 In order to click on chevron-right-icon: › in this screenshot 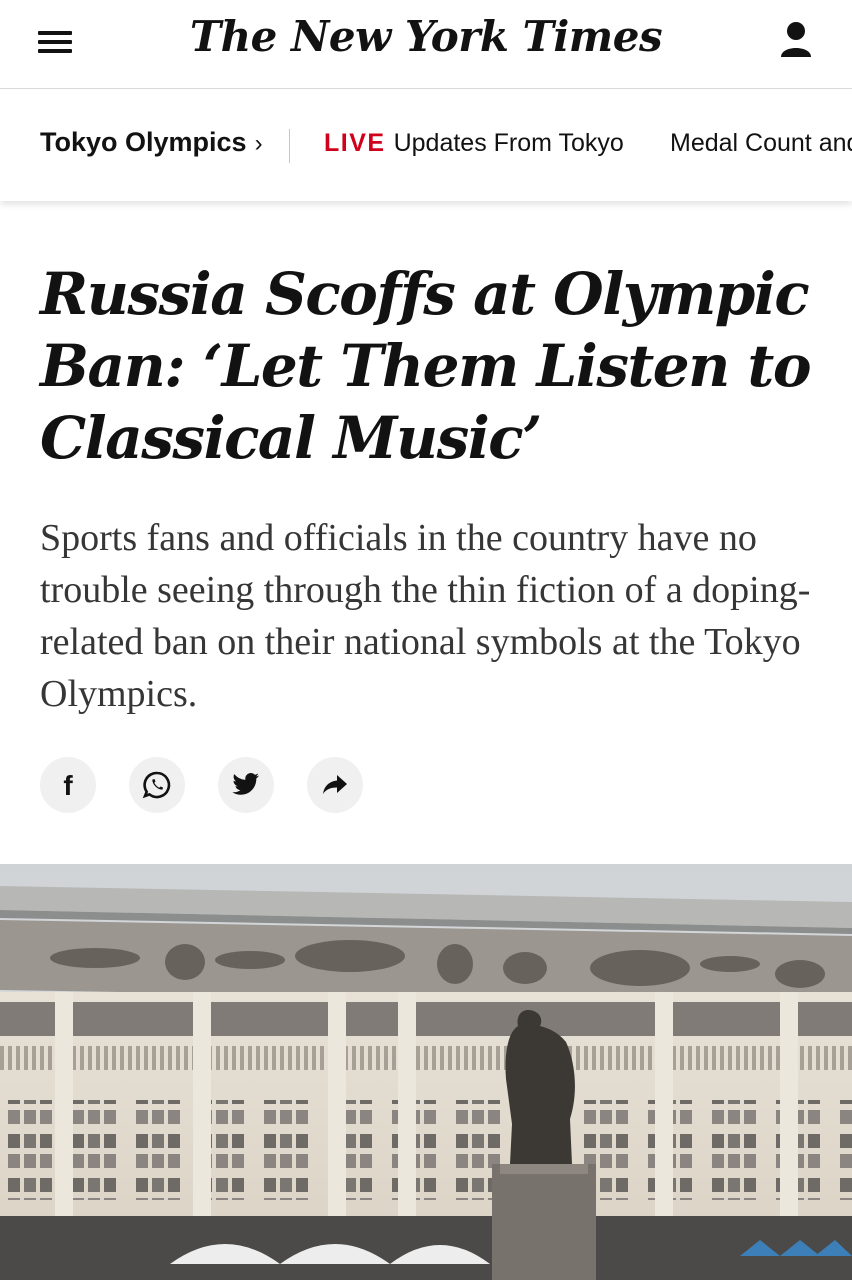, I will do `click(258, 143)`.